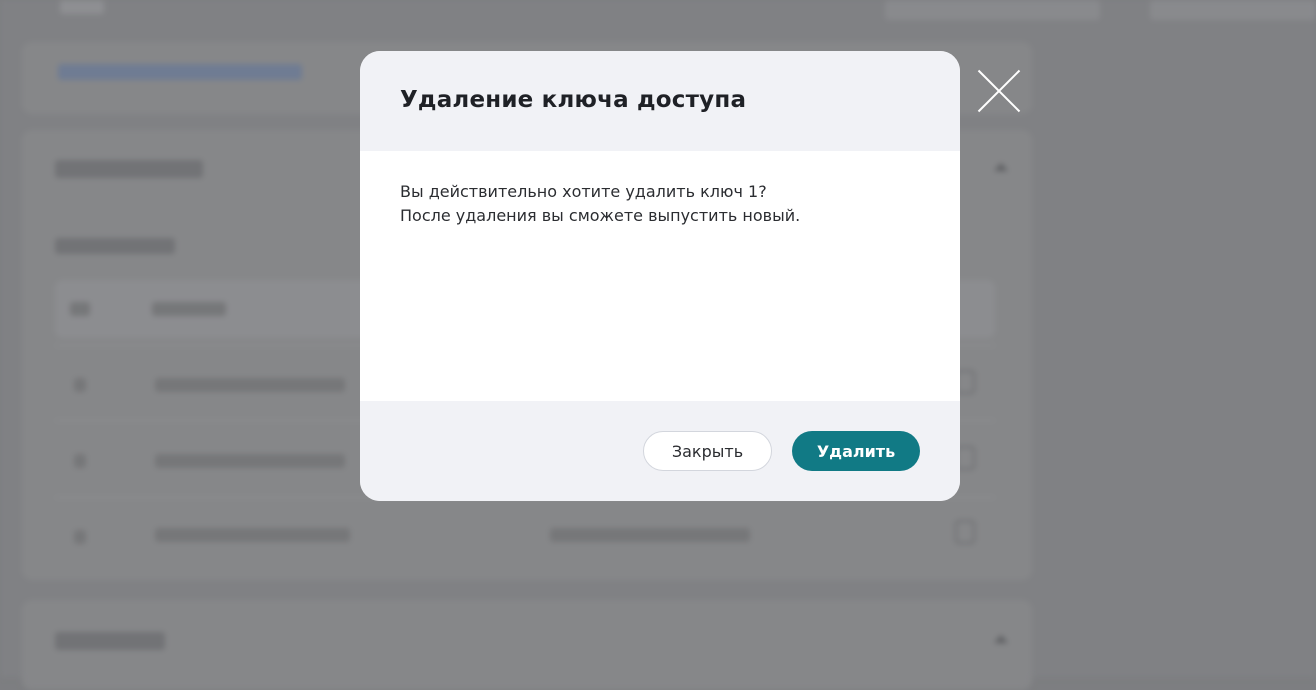 The image size is (1316, 690). What do you see at coordinates (573, 100) in the screenshot?
I see `dialog-title: Удаление ключа доступа` at bounding box center [573, 100].